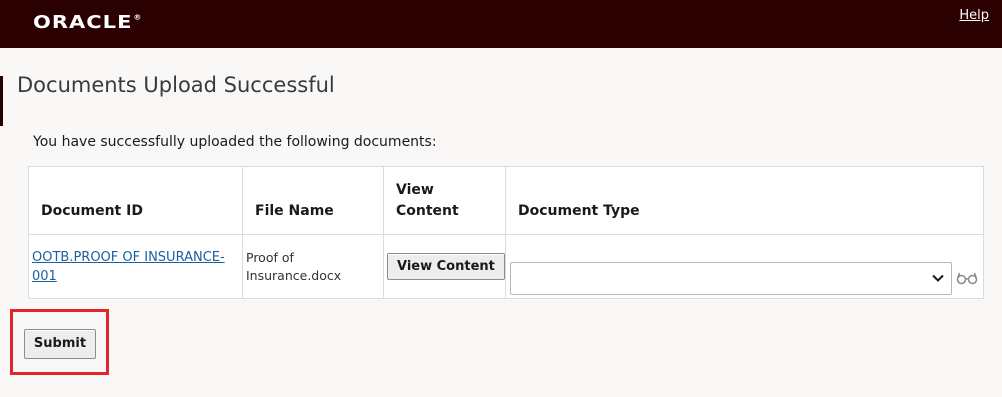  I want to click on registered-mark: ®, so click(138, 17).